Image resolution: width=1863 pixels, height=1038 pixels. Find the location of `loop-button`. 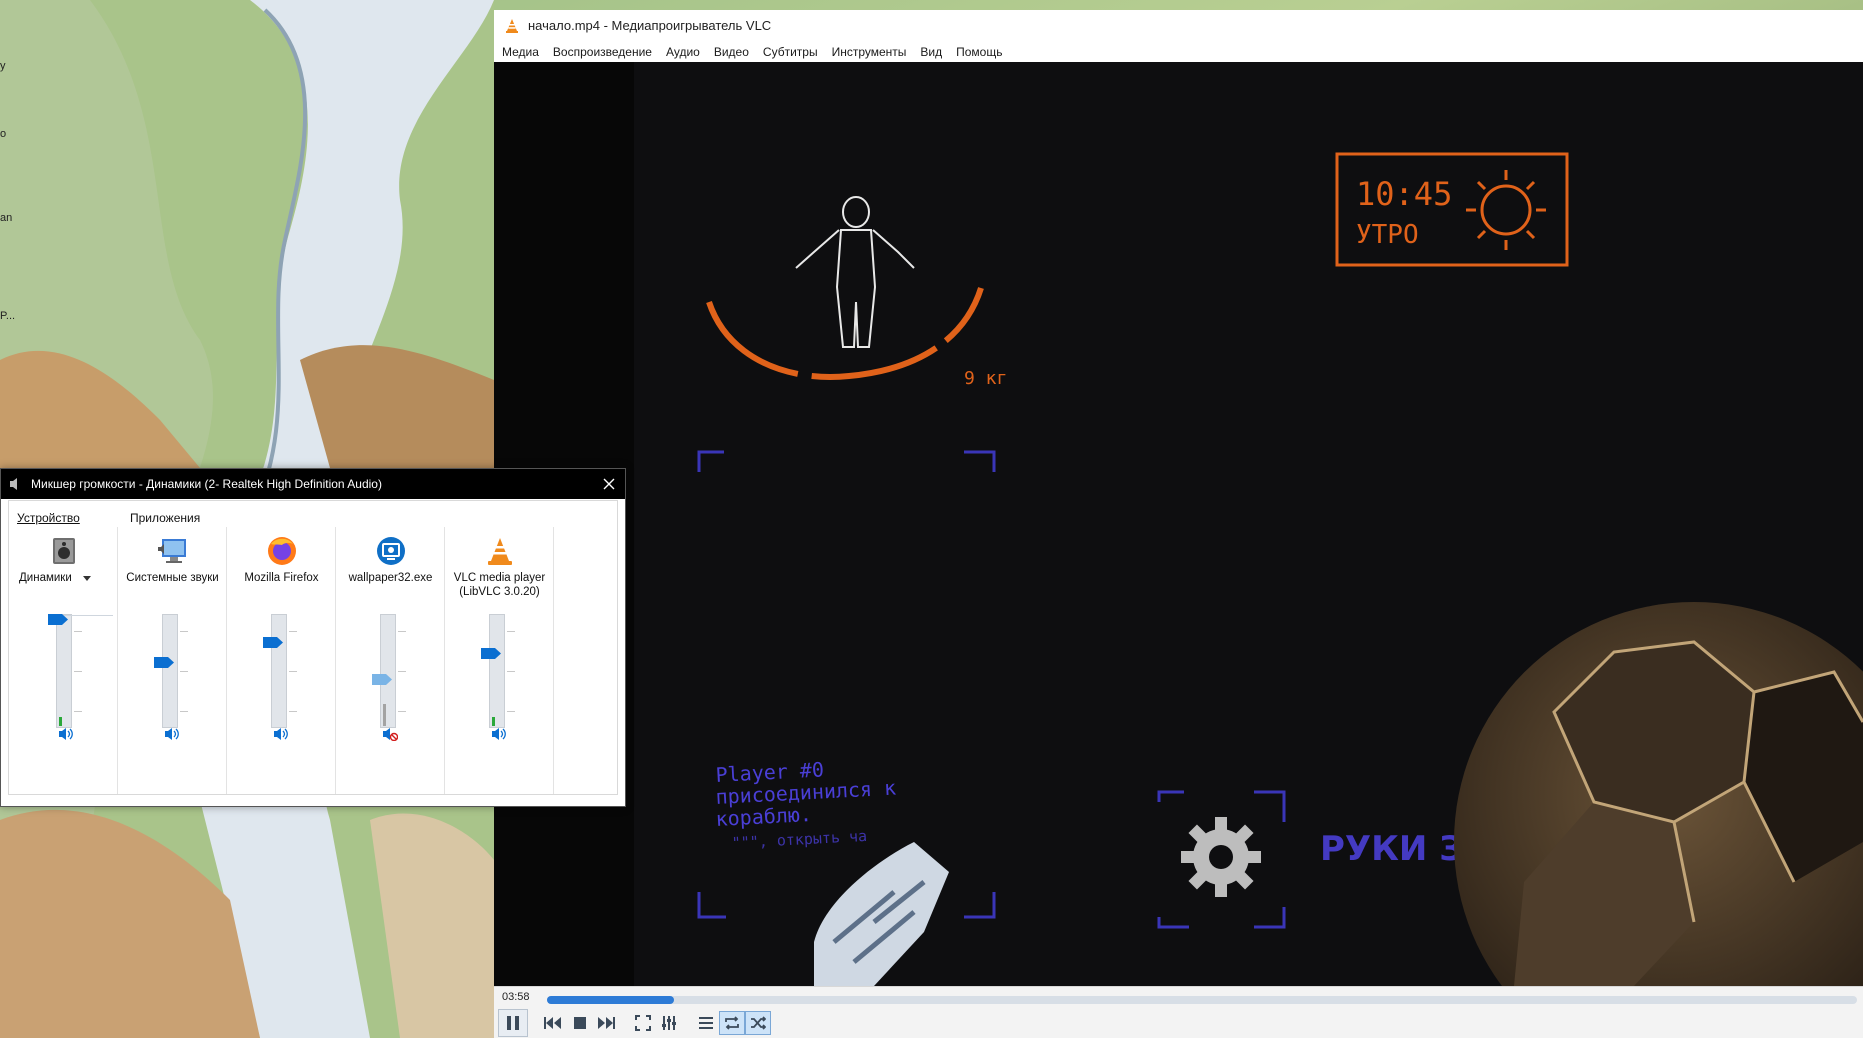

loop-button is located at coordinates (732, 1023).